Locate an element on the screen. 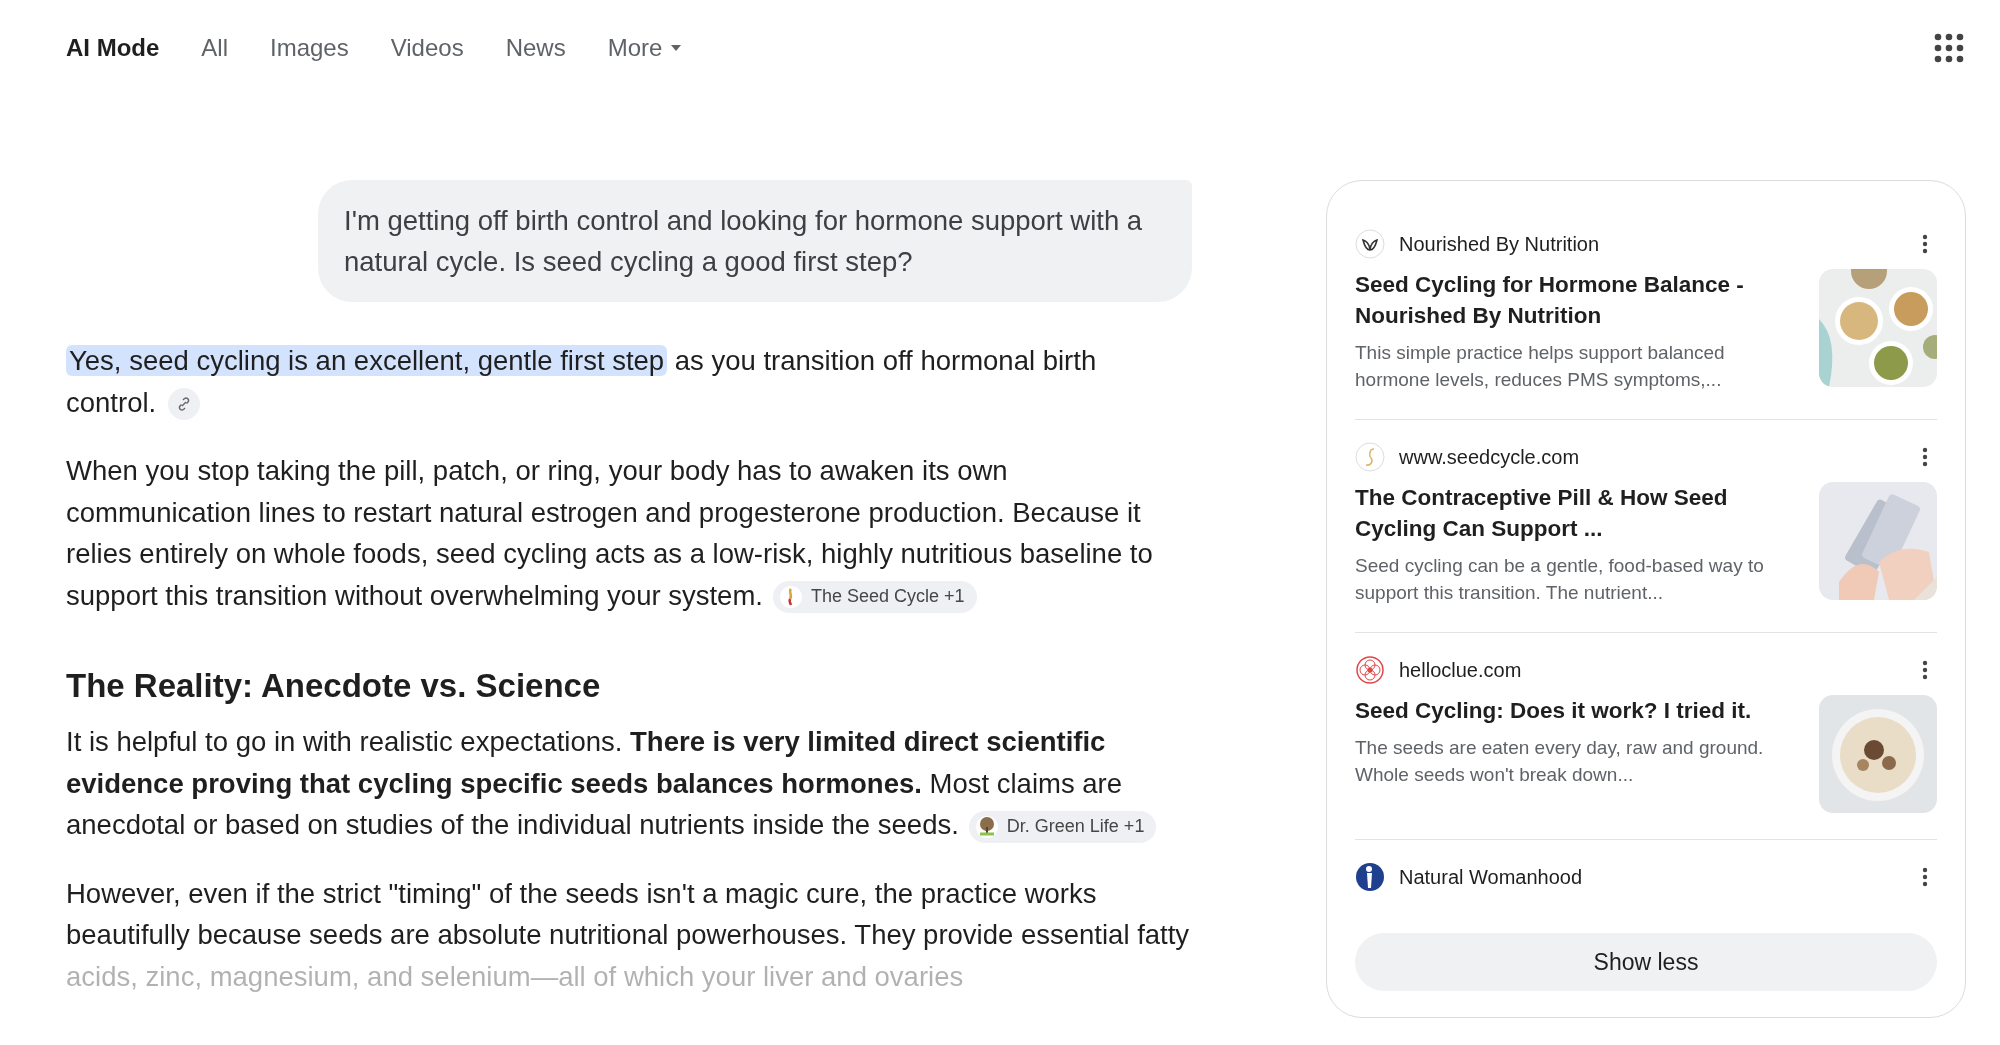  answer-paragraph: When you stop taking the pill, patch, or ring, your body has to awaken its own communication lines to restart natural estrogen and progesterone production. Because it relies entirely on whole foods, seed cycling acts as a low-risk, highly nutritious baseline to support this transition without overwhelming your system. The Seed Cycle +1 is located at coordinates (629, 533).